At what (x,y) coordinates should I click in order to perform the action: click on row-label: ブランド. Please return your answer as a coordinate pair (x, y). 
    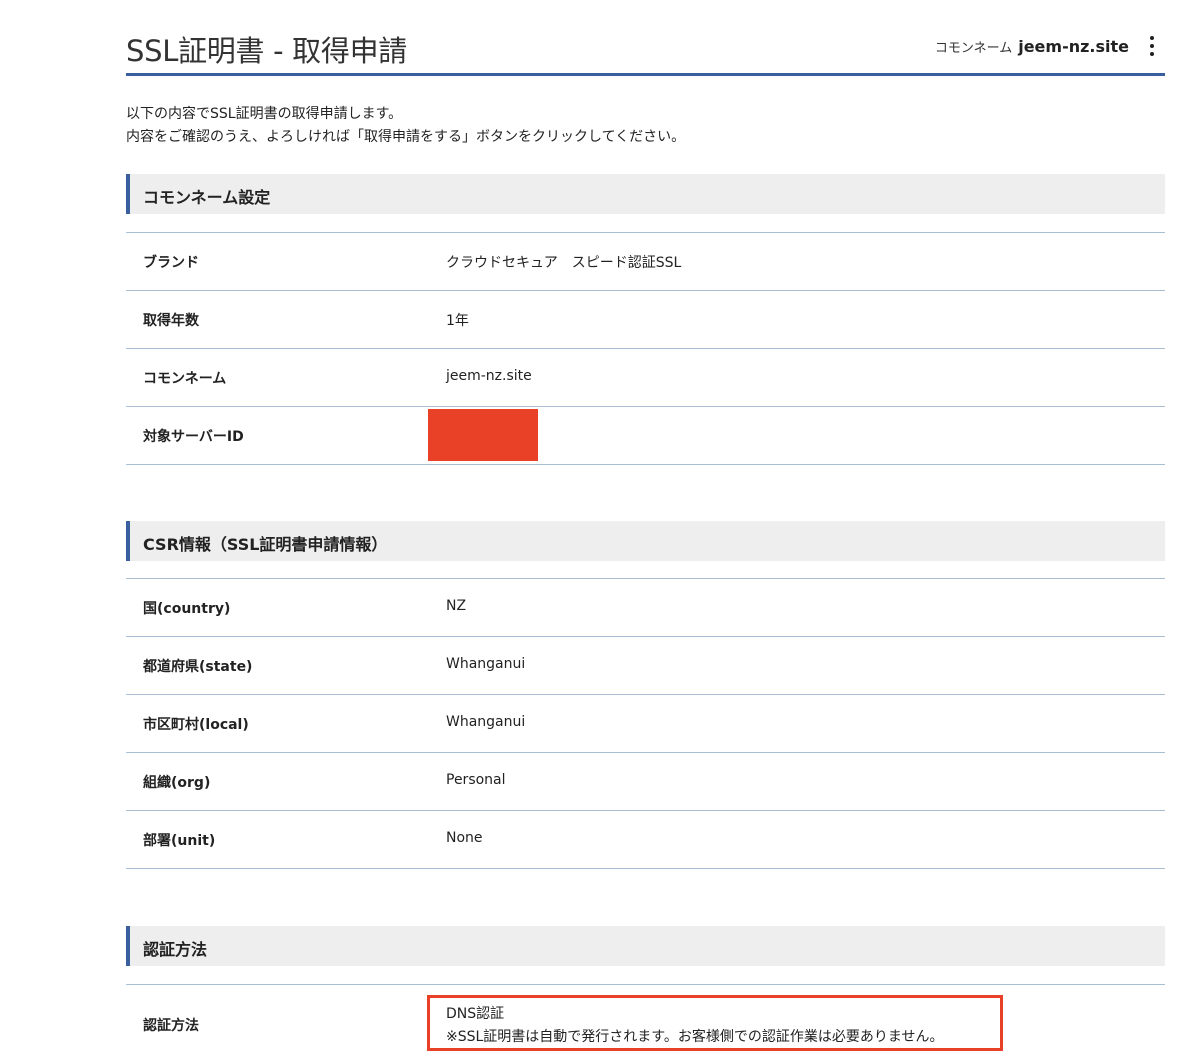
    Looking at the image, I should click on (171, 263).